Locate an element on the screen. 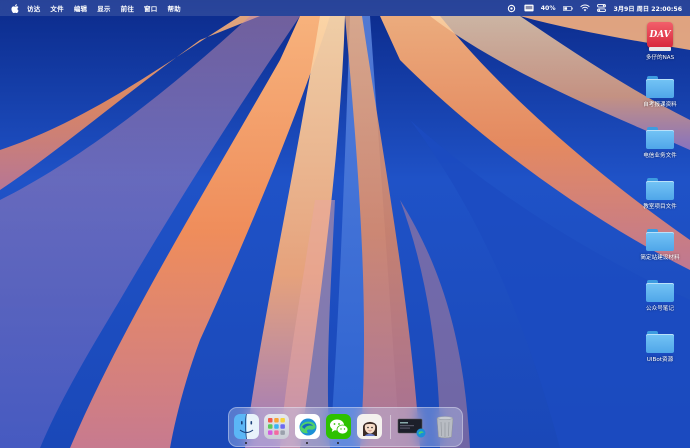  desktop-item-label: 公众号笔记 is located at coordinates (660, 309).